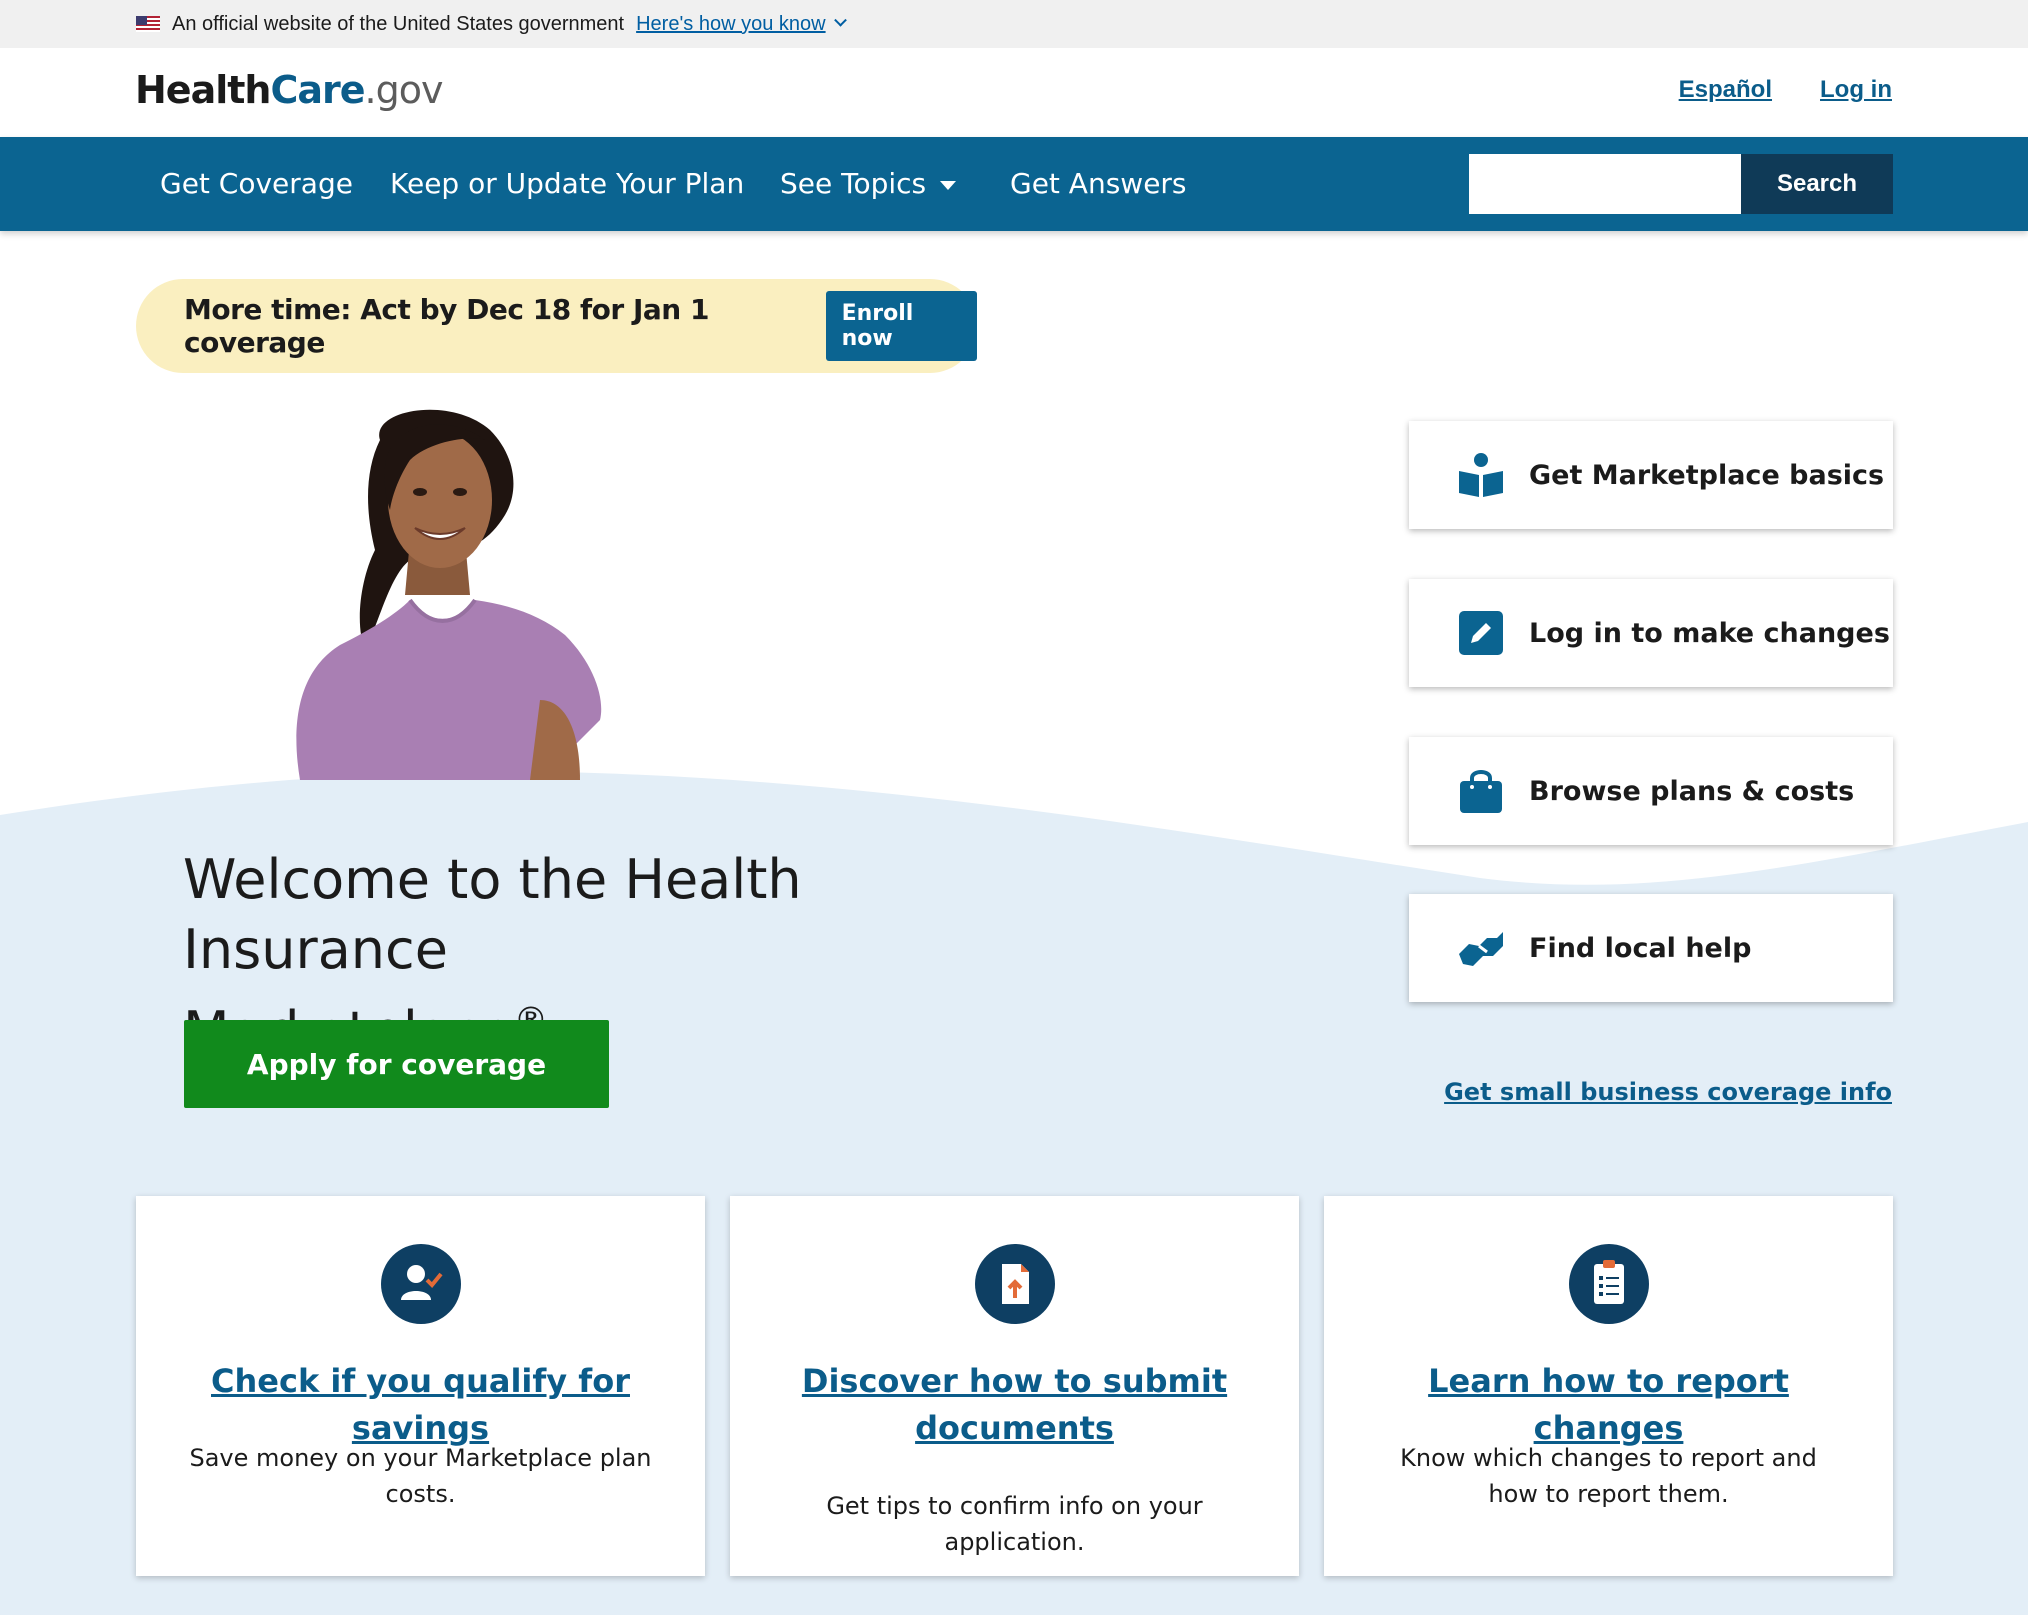 The image size is (2028, 1615). Describe the element at coordinates (203, 90) in the screenshot. I see `logo-part-health: Health` at that location.